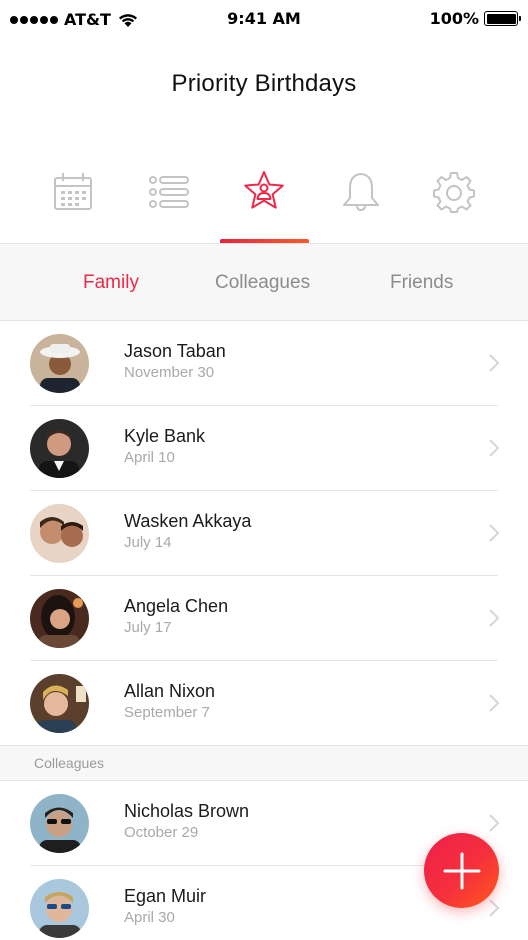  What do you see at coordinates (148, 627) in the screenshot?
I see `birthday-date: July 17` at bounding box center [148, 627].